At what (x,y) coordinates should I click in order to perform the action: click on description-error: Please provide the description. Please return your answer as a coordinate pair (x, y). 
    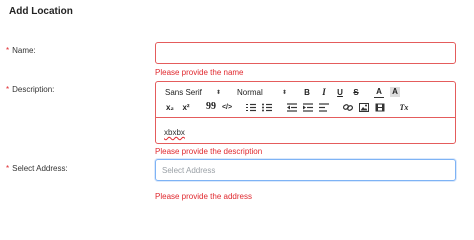
    Looking at the image, I should click on (209, 151).